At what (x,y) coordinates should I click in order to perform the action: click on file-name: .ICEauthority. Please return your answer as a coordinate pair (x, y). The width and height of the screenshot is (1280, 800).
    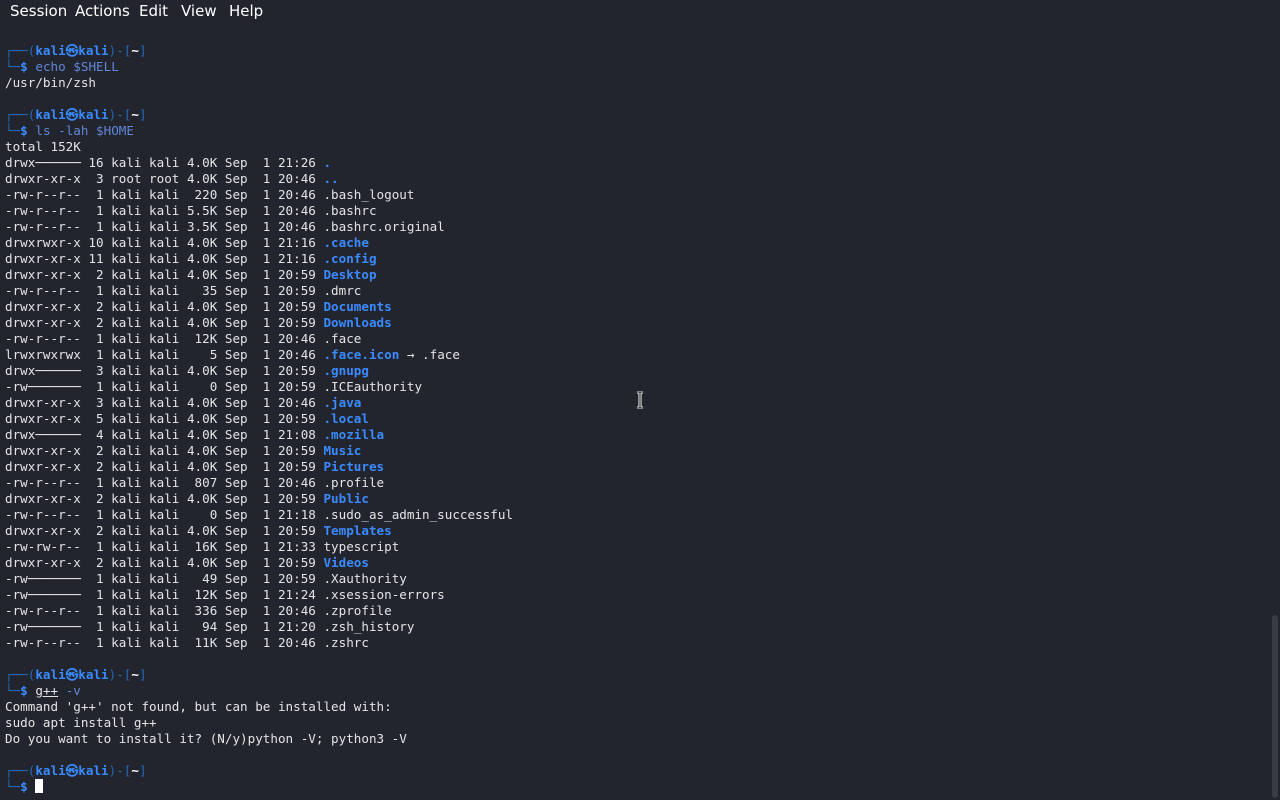
    Looking at the image, I should click on (373, 386).